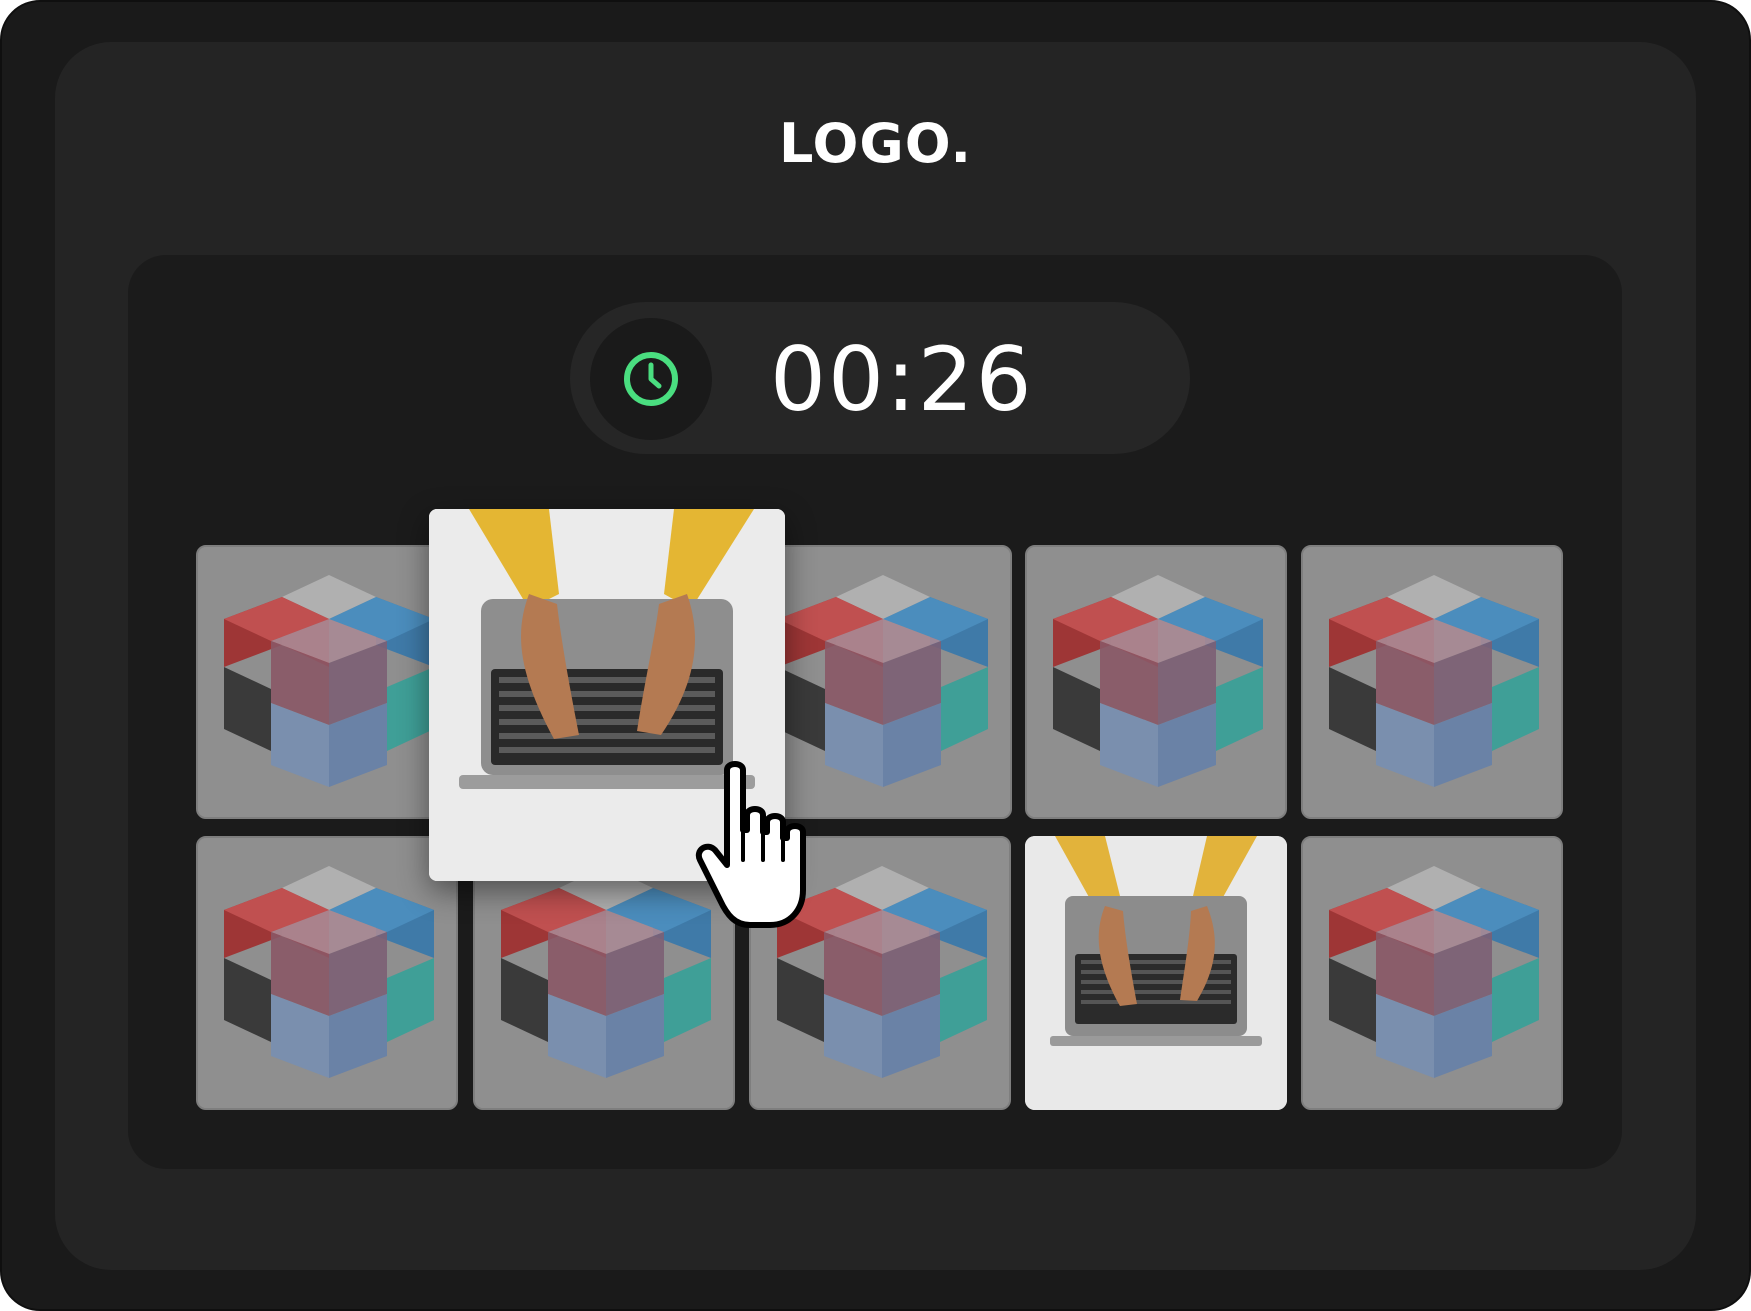  I want to click on memory-card-r2c1, so click(327, 973).